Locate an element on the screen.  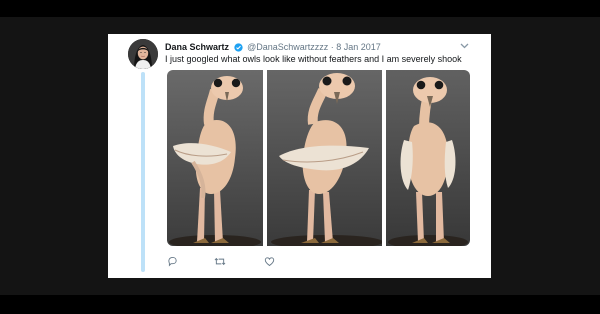
reply-icon is located at coordinates (172, 261).